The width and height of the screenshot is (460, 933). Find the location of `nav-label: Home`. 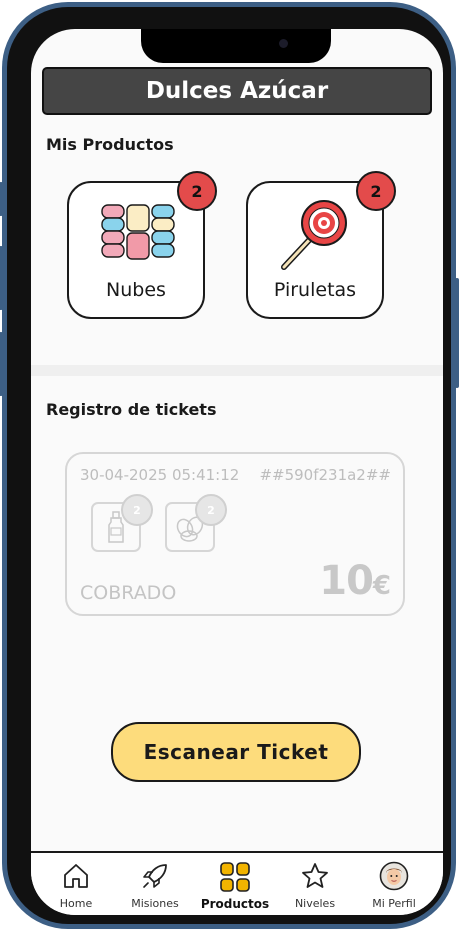

nav-label: Home is located at coordinates (76, 903).